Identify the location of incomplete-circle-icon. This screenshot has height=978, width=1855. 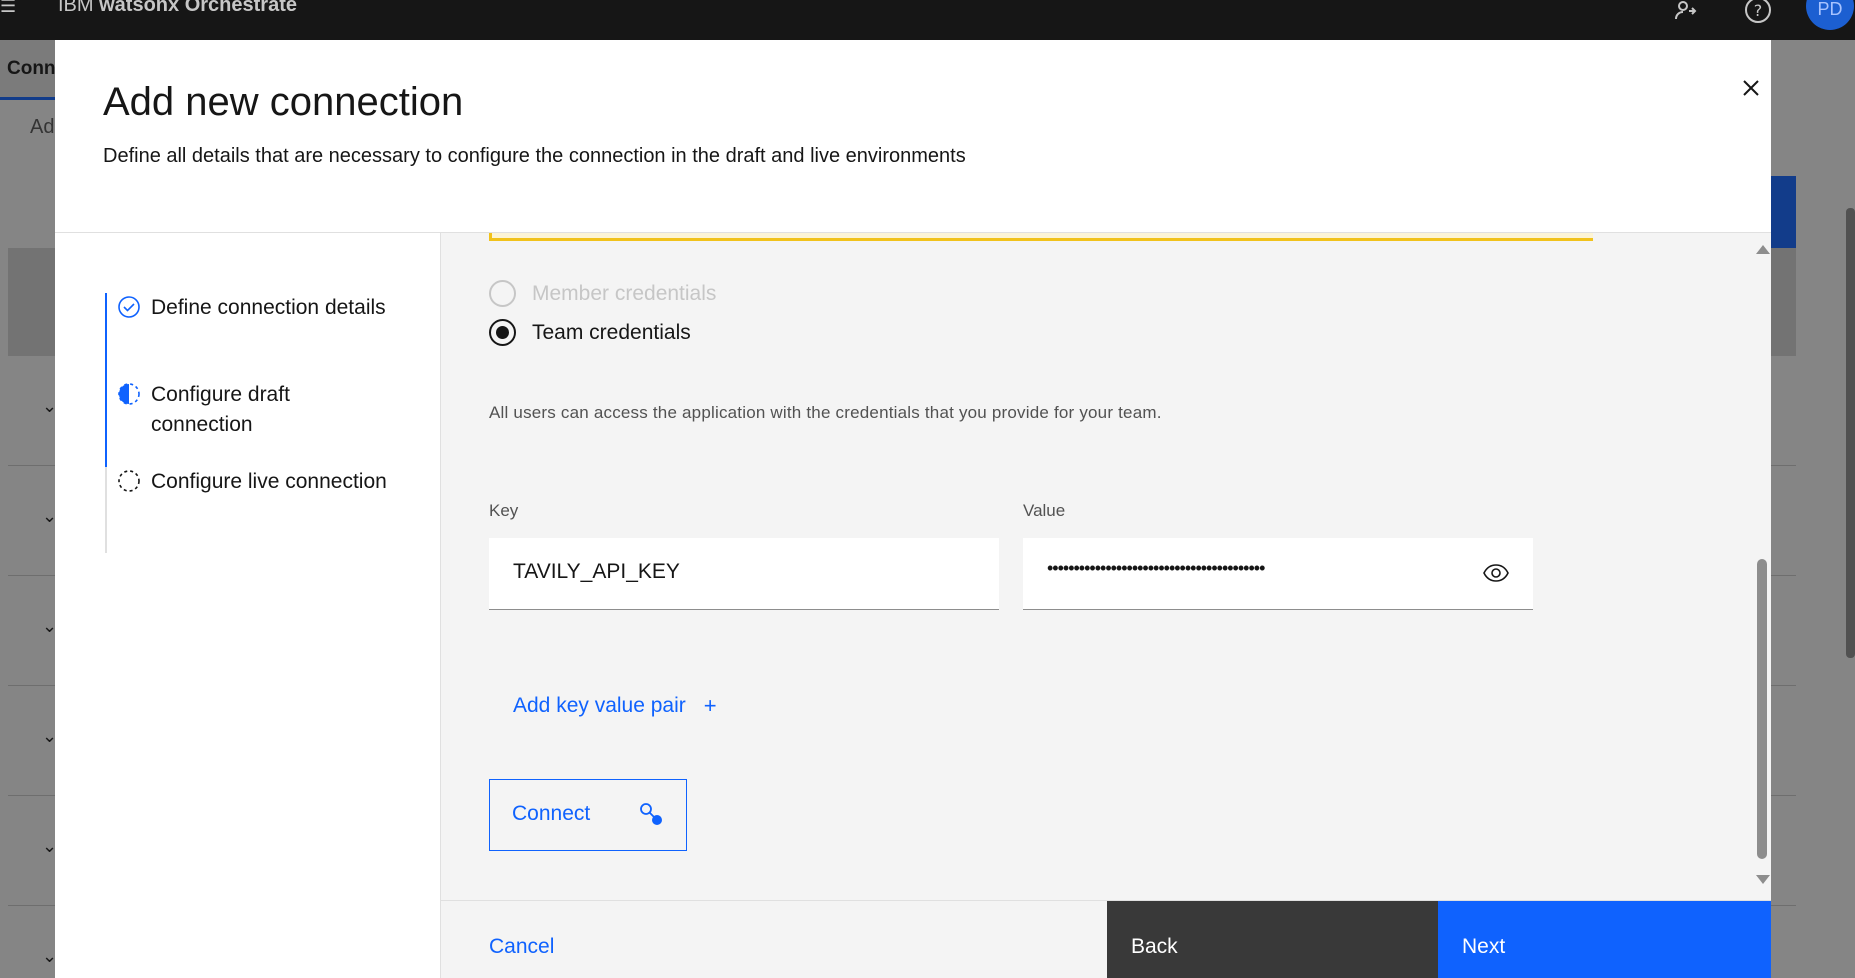
(129, 481).